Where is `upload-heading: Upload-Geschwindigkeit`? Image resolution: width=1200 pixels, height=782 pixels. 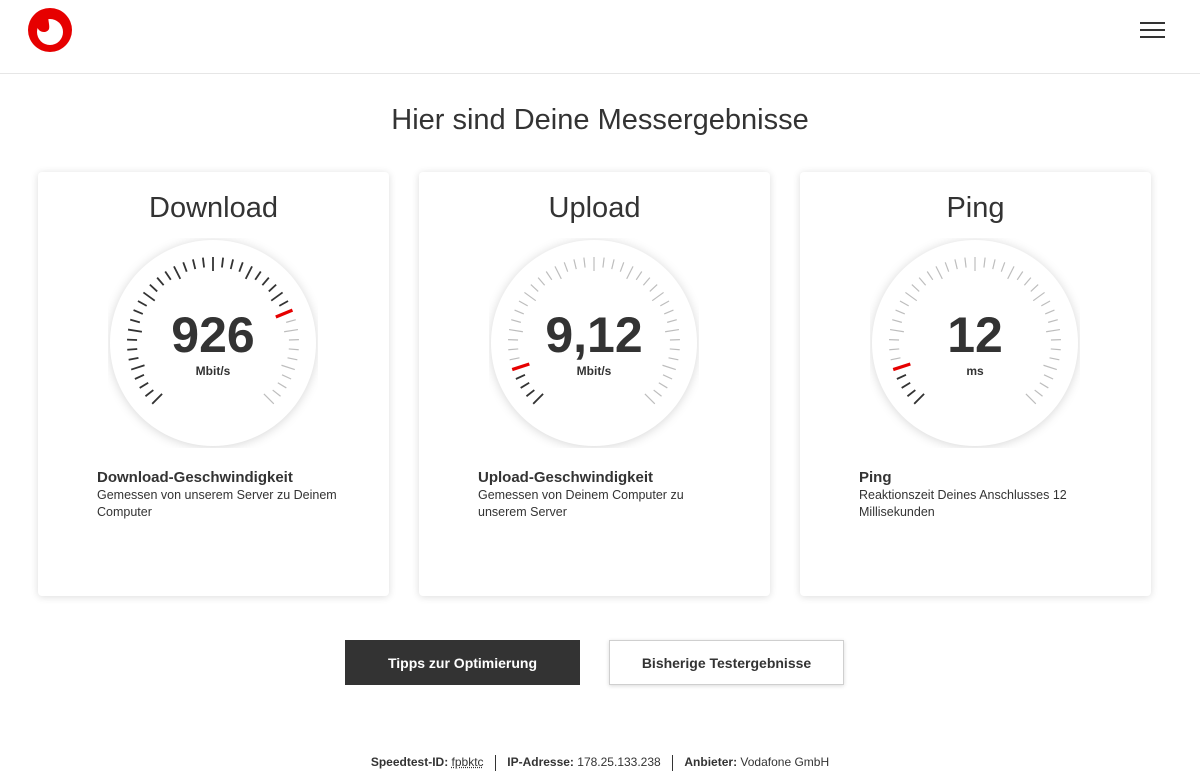 upload-heading: Upload-Geschwindigkeit is located at coordinates (566, 477).